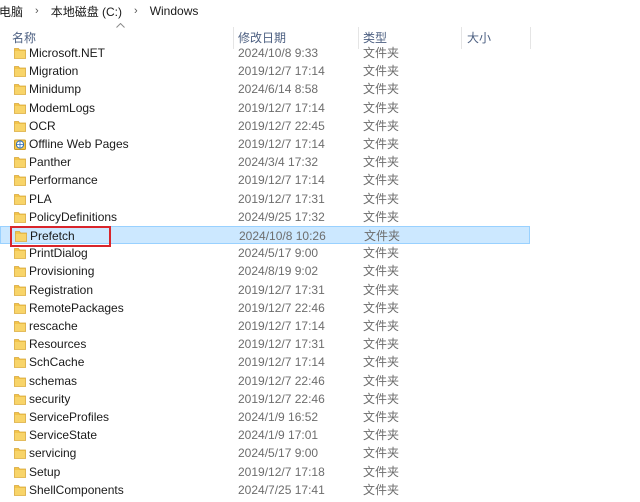 The width and height of the screenshot is (640, 502). I want to click on breadcrumb-item-computer: 电脑, so click(13, 11).